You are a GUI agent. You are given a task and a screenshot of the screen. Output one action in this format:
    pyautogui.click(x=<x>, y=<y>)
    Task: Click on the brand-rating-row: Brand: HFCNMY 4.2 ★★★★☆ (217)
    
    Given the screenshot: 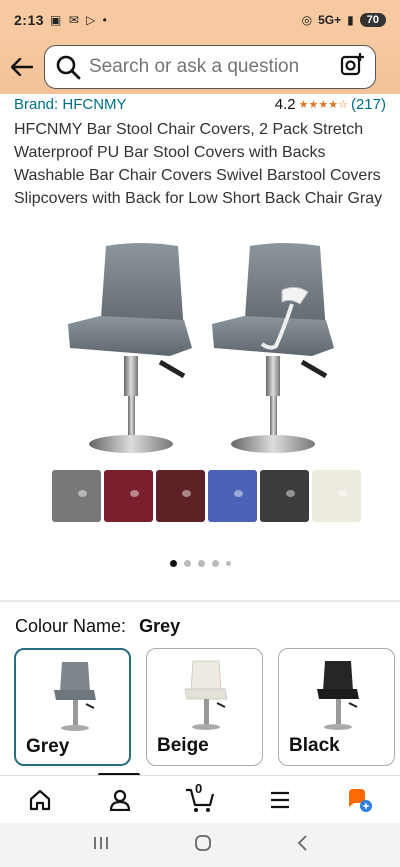 What is the action you would take?
    pyautogui.click(x=200, y=104)
    